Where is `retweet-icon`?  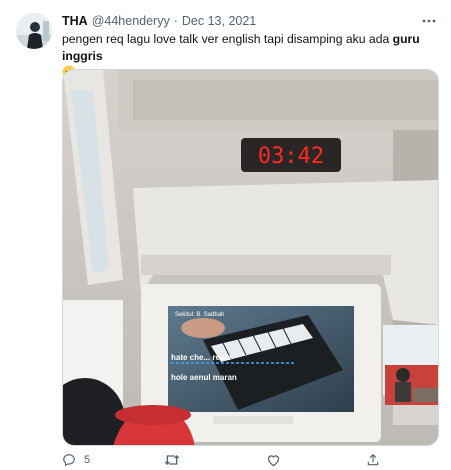
retweet-icon is located at coordinates (172, 460).